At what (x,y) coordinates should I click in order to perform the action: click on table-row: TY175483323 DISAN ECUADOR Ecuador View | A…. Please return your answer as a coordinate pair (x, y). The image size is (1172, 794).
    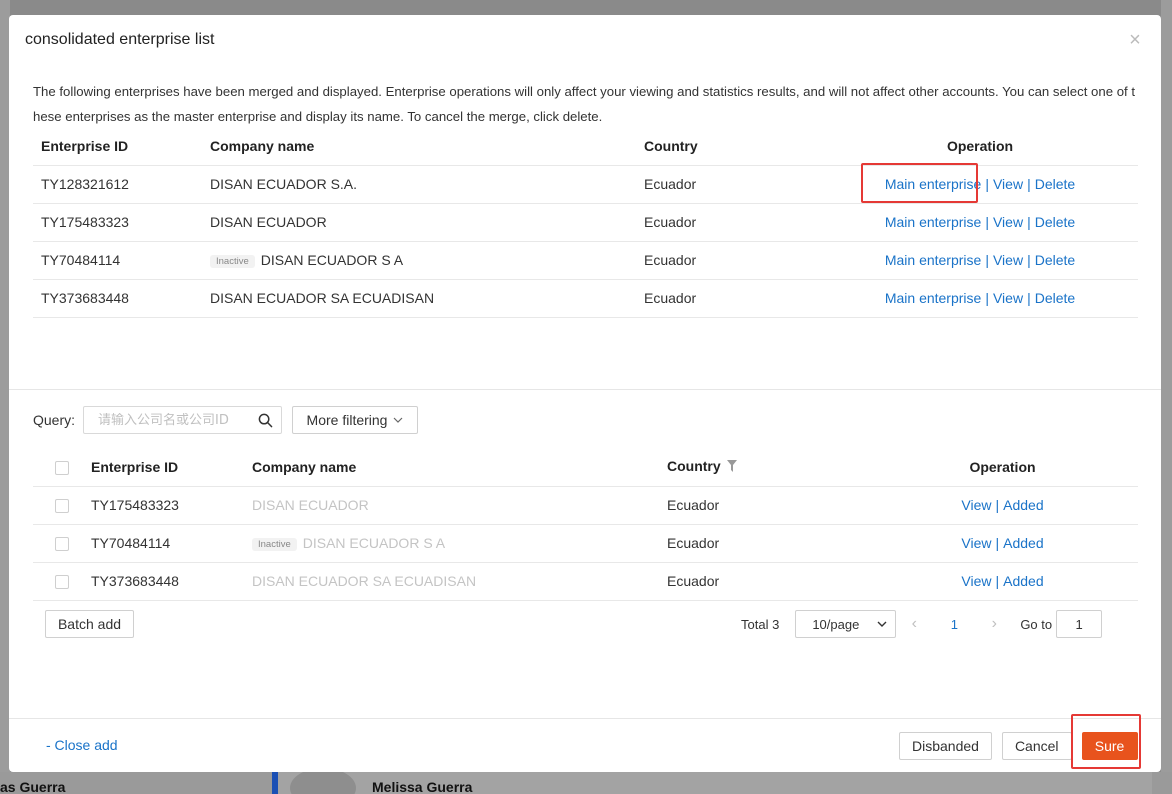
    Looking at the image, I should click on (585, 504).